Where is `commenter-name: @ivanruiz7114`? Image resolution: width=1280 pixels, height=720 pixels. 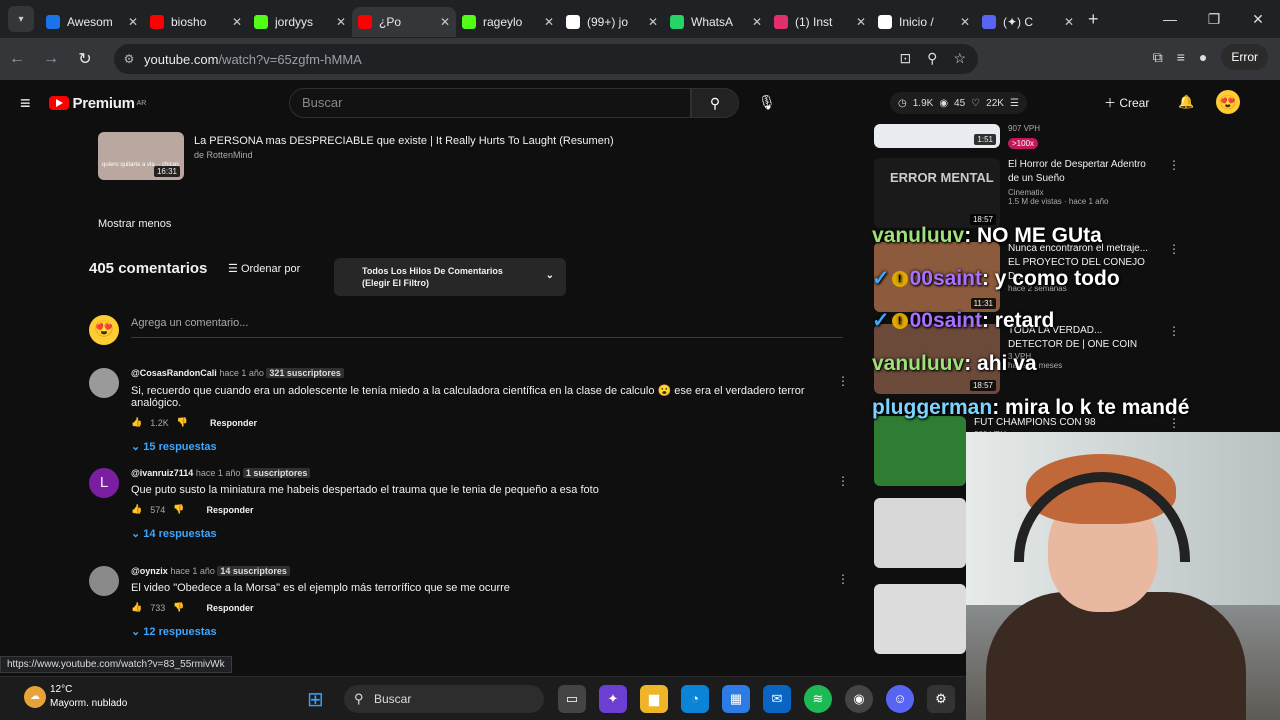
commenter-name: @ivanruiz7114 is located at coordinates (162, 473).